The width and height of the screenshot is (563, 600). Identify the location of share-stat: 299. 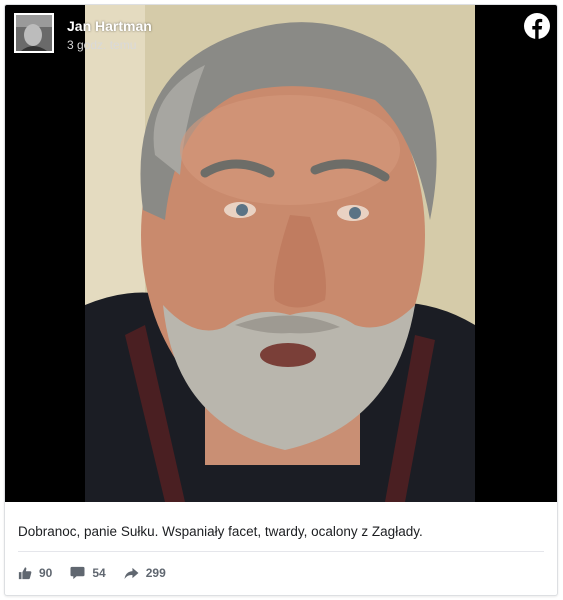
(145, 573).